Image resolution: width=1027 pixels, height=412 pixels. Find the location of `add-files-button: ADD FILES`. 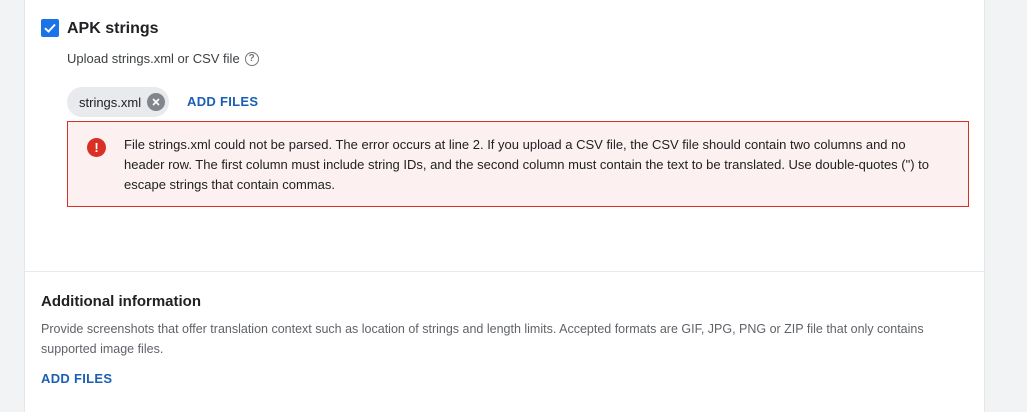

add-files-button: ADD FILES is located at coordinates (222, 102).